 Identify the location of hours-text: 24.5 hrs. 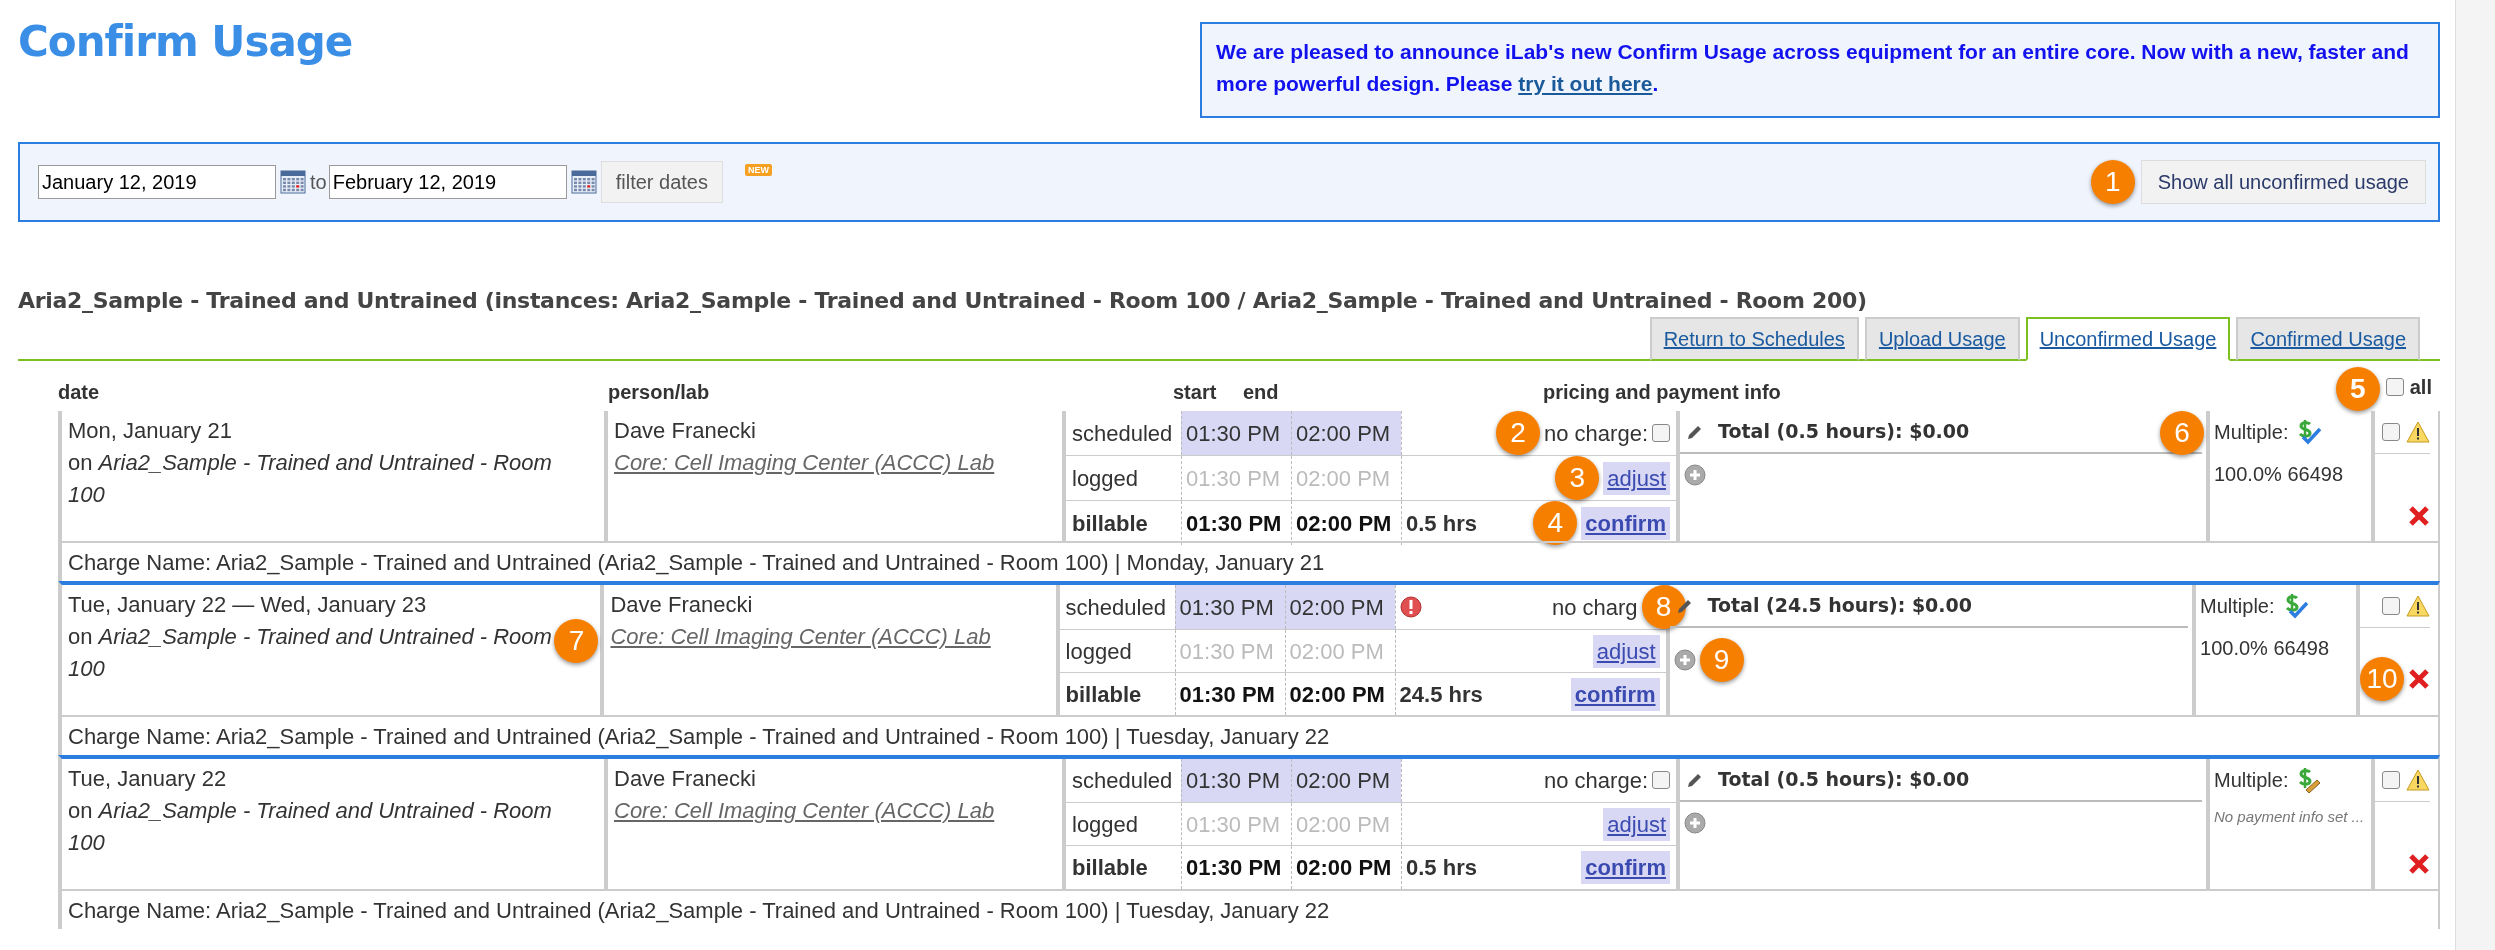
(1441, 694).